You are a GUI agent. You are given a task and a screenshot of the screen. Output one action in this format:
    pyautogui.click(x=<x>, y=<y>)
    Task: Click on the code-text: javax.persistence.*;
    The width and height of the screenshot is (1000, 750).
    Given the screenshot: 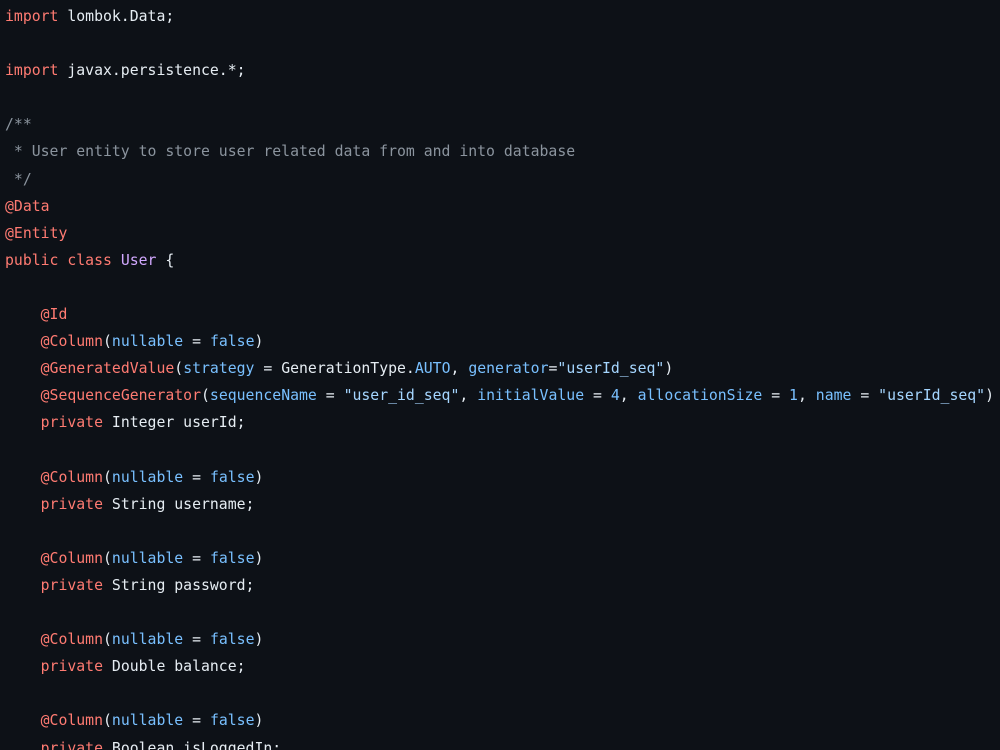 What is the action you would take?
    pyautogui.click(x=152, y=71)
    